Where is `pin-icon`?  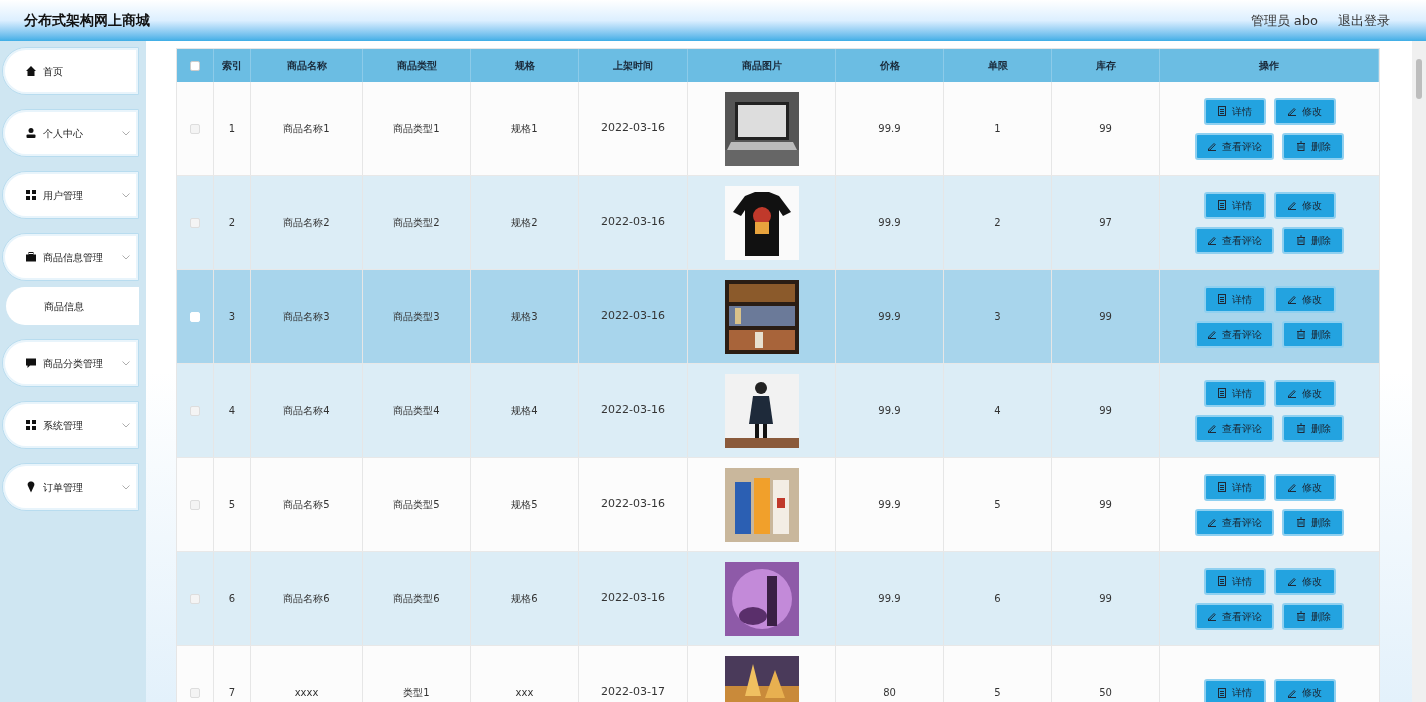 pin-icon is located at coordinates (31, 487).